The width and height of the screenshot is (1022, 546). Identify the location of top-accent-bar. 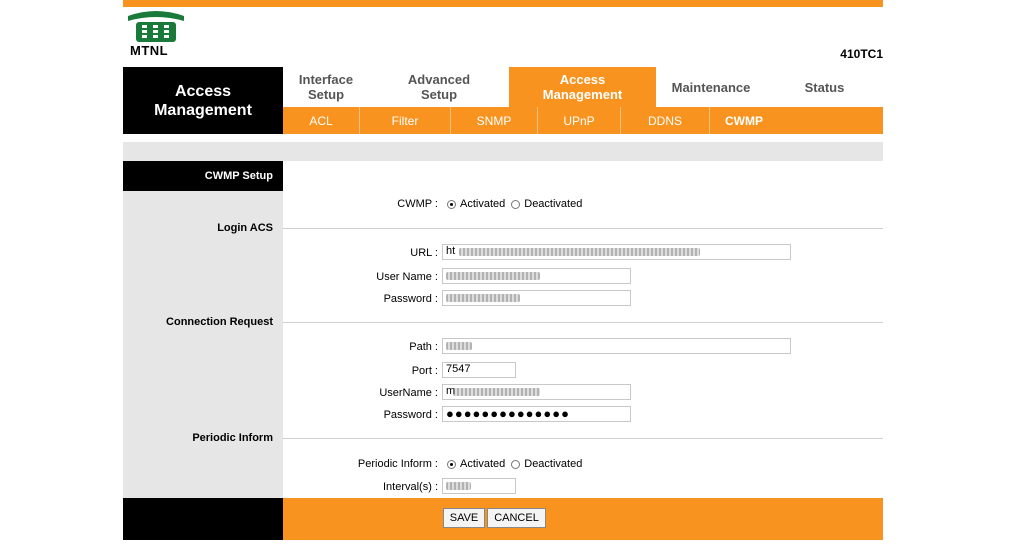
(503, 3).